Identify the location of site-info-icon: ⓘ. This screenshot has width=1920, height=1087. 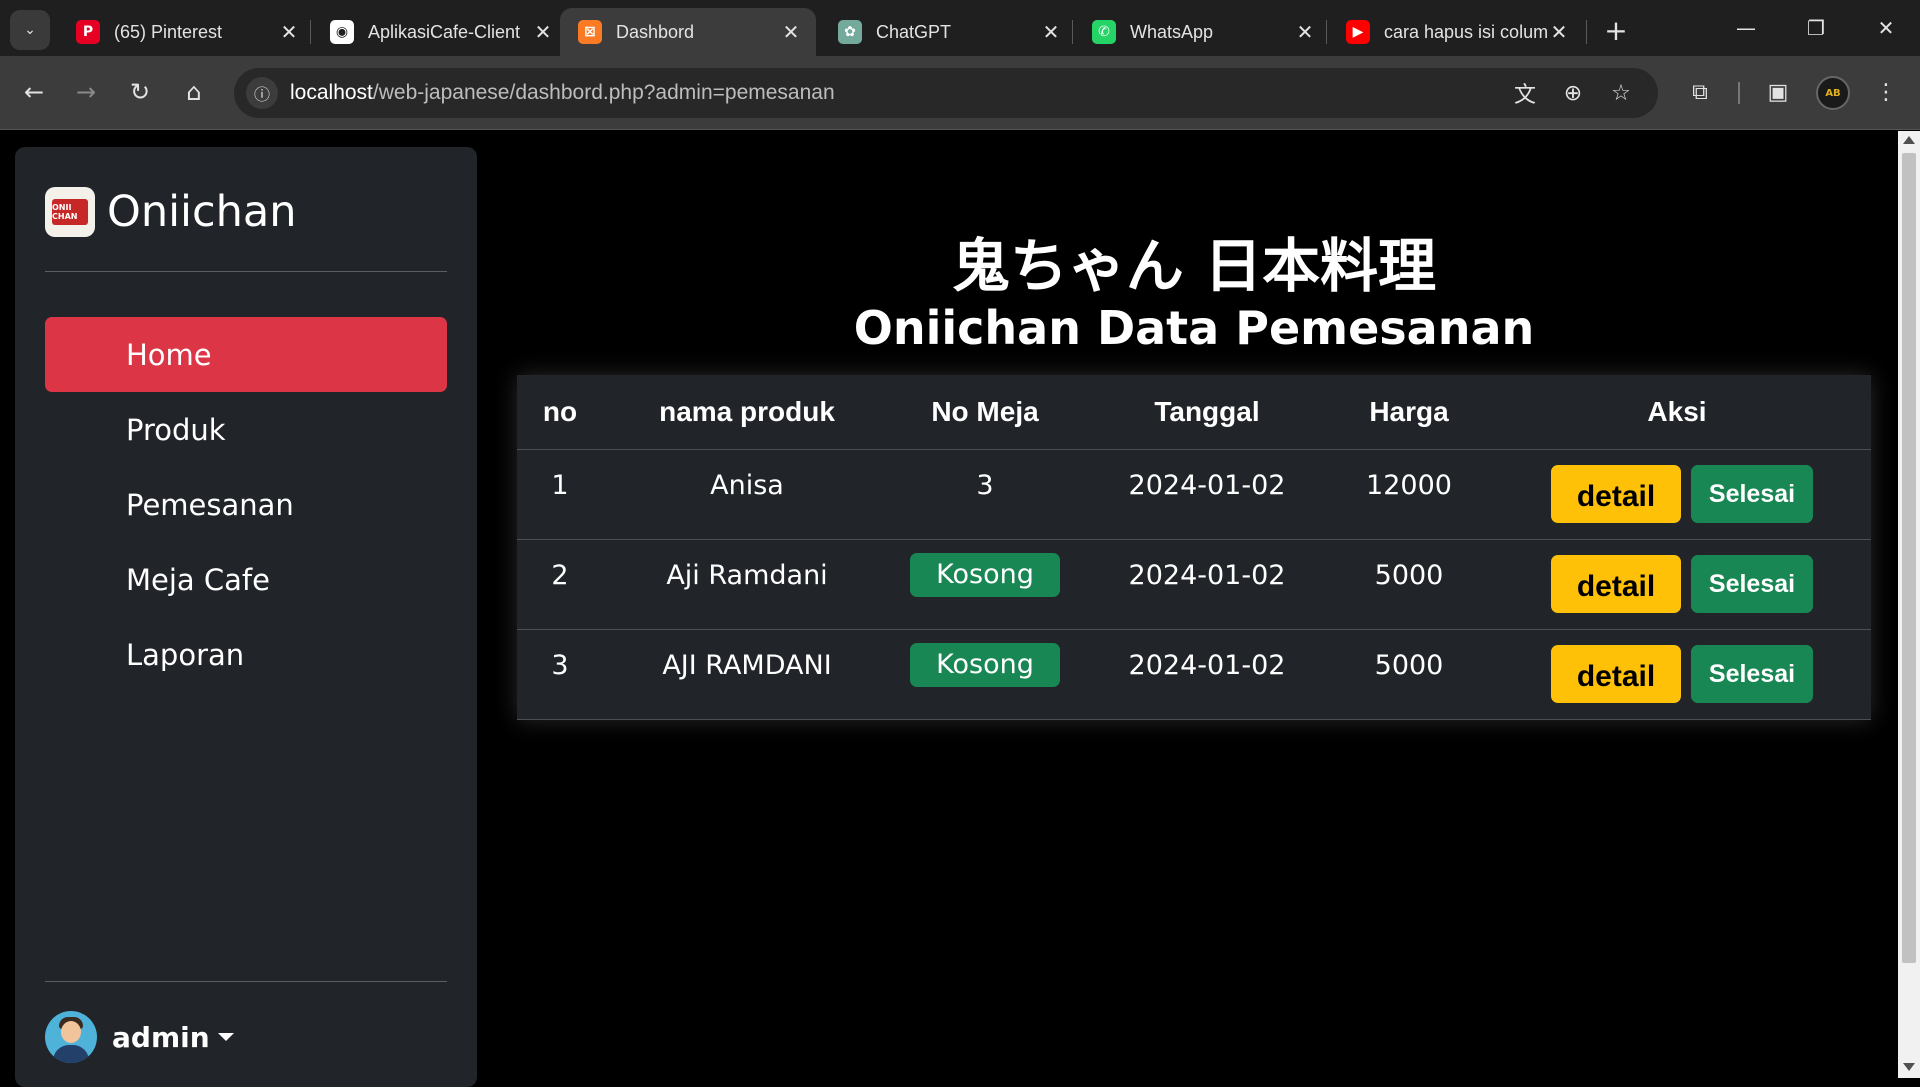
(262, 93).